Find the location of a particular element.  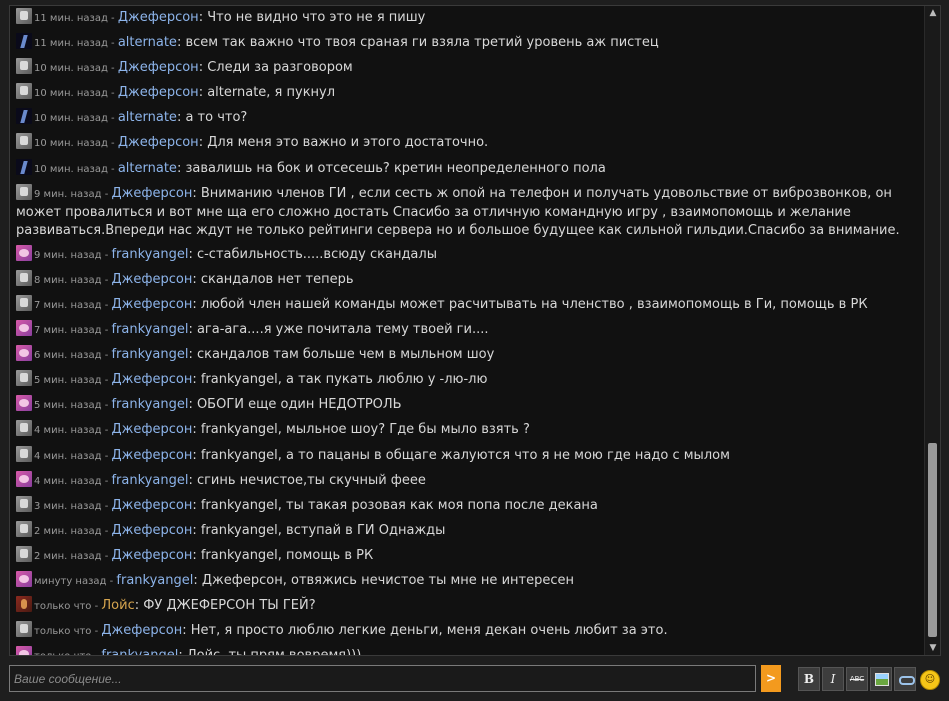

message-author: Лойс is located at coordinates (117, 605).